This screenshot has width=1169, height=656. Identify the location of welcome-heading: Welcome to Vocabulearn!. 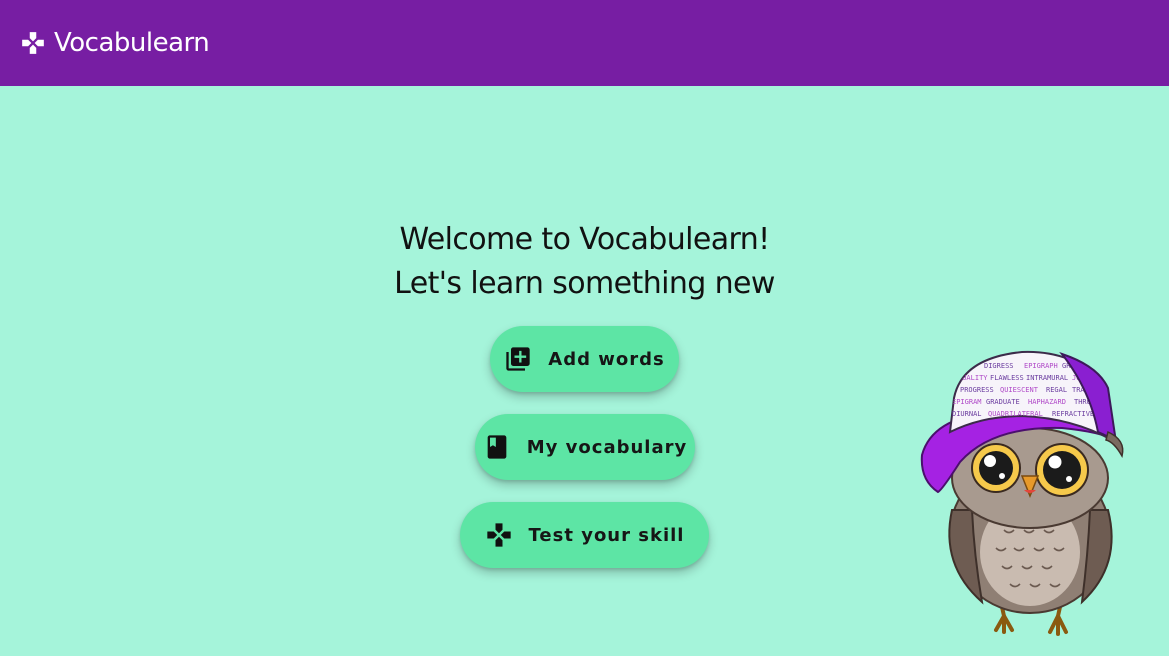
(584, 239).